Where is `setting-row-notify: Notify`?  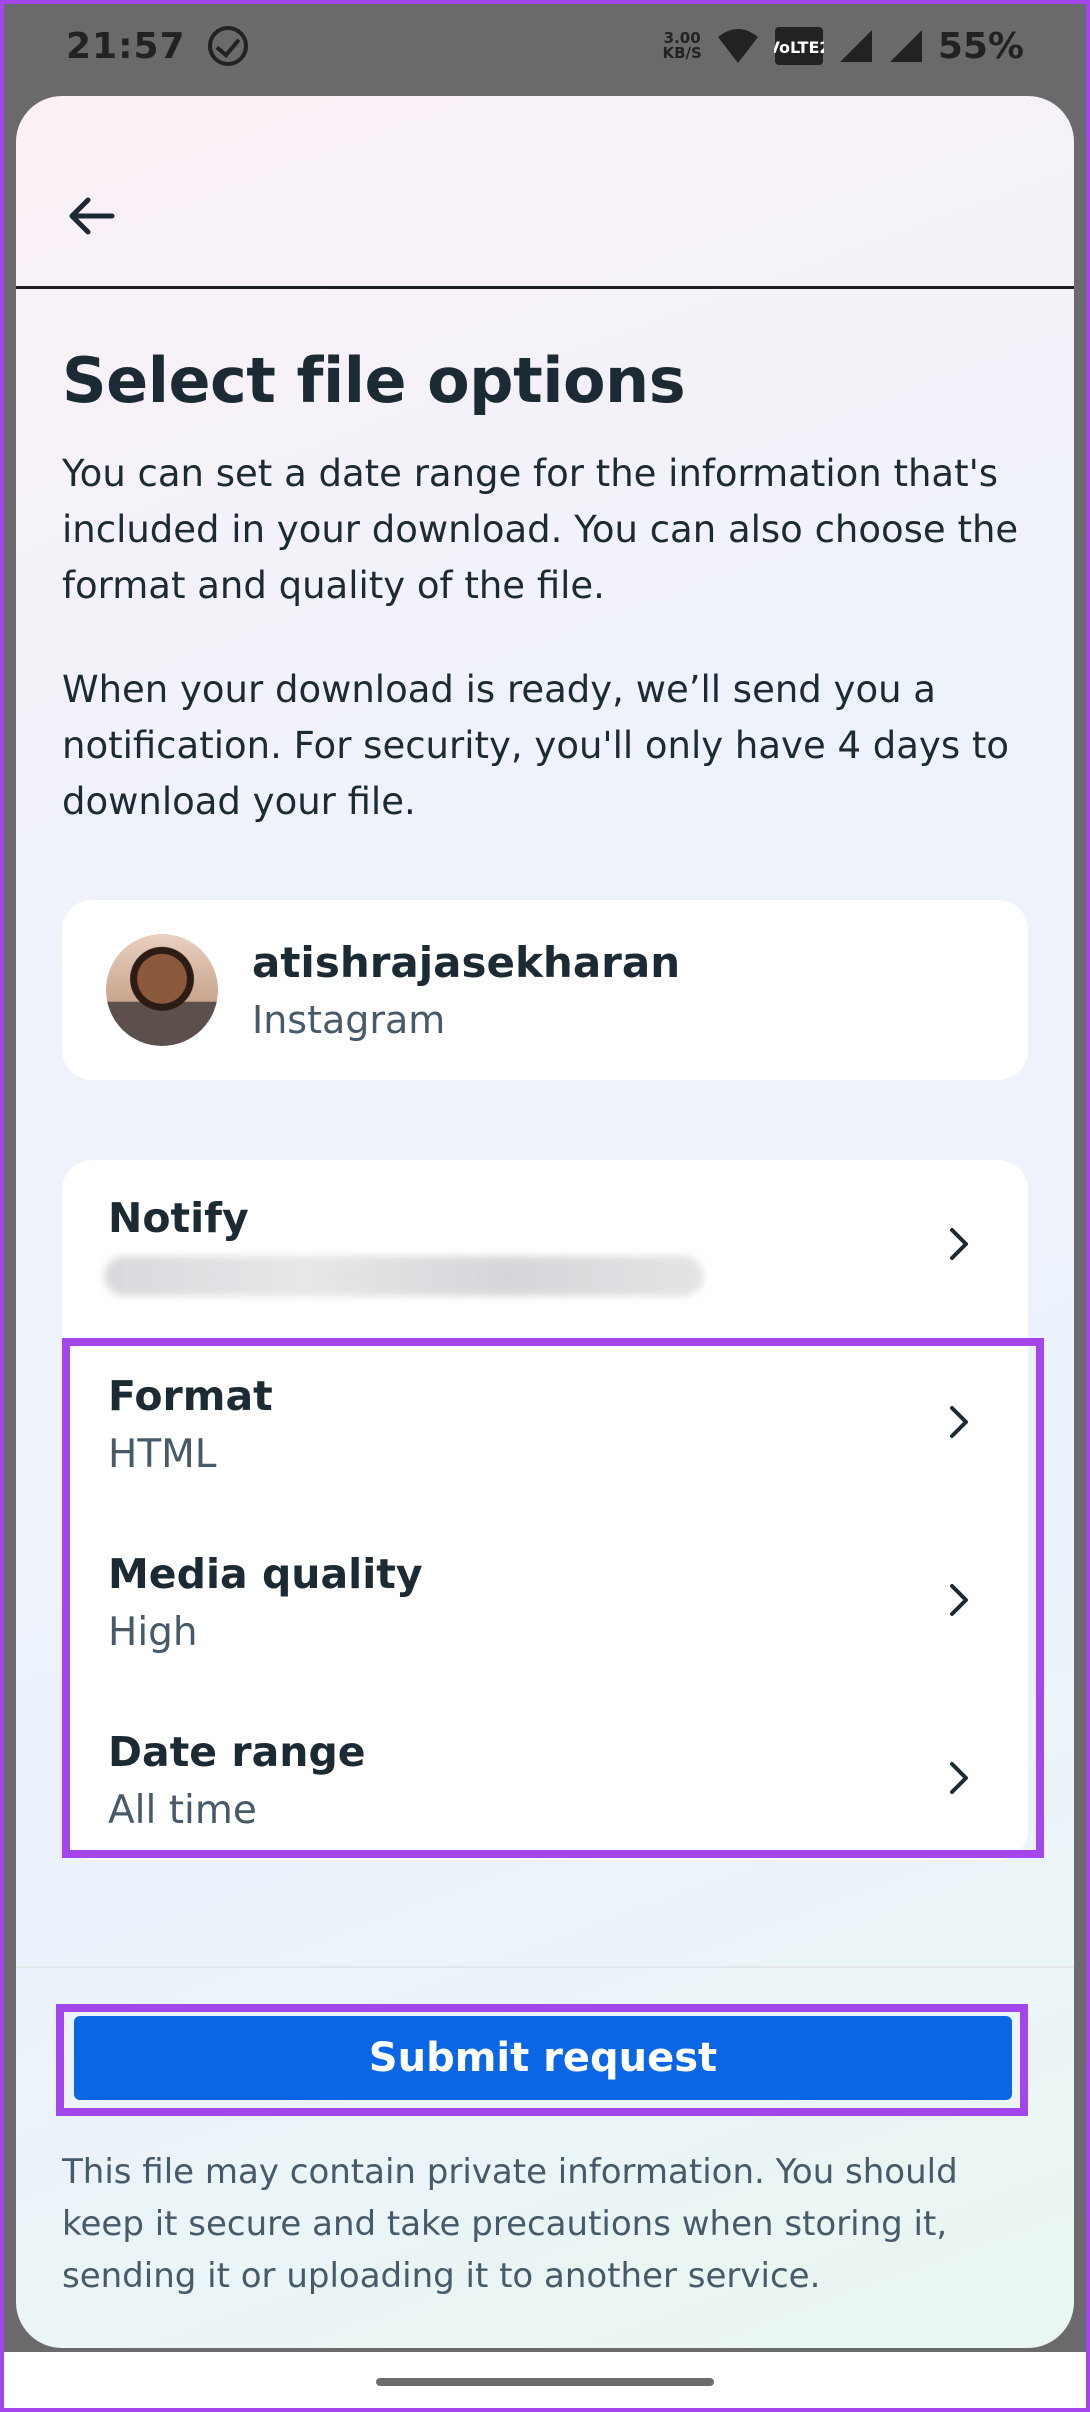
setting-row-notify: Notify is located at coordinates (545, 1249).